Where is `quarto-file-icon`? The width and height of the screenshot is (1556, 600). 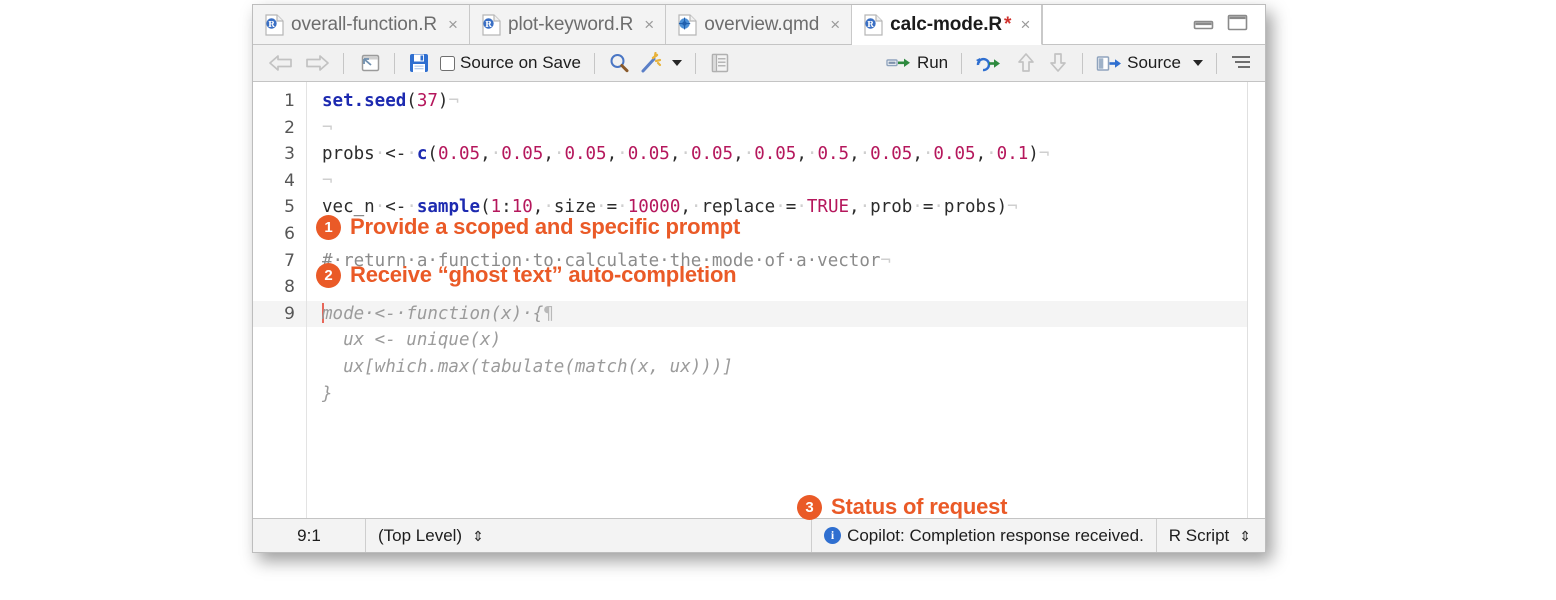 quarto-file-icon is located at coordinates (687, 24).